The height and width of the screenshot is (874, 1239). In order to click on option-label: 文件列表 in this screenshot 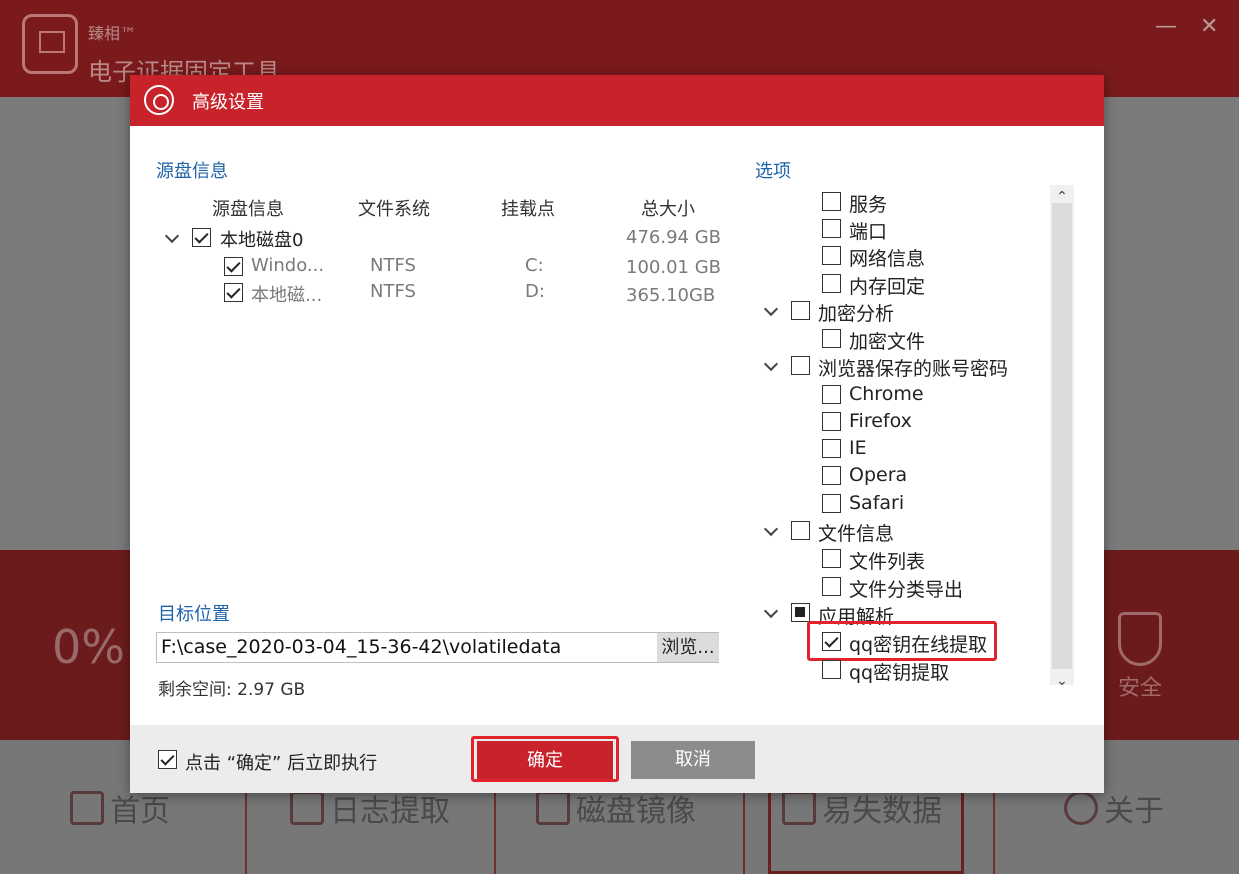, I will do `click(887, 562)`.